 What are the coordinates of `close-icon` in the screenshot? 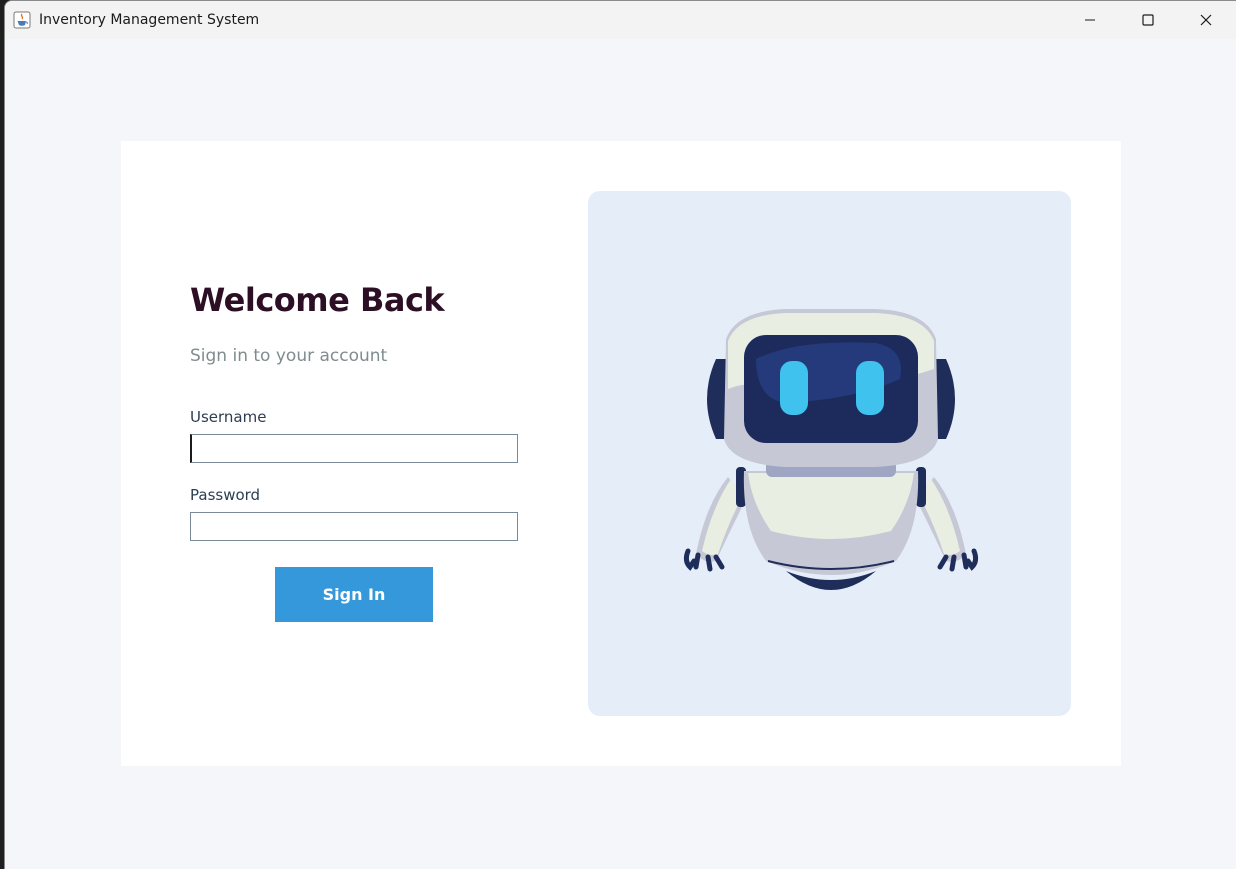 It's located at (1206, 20).